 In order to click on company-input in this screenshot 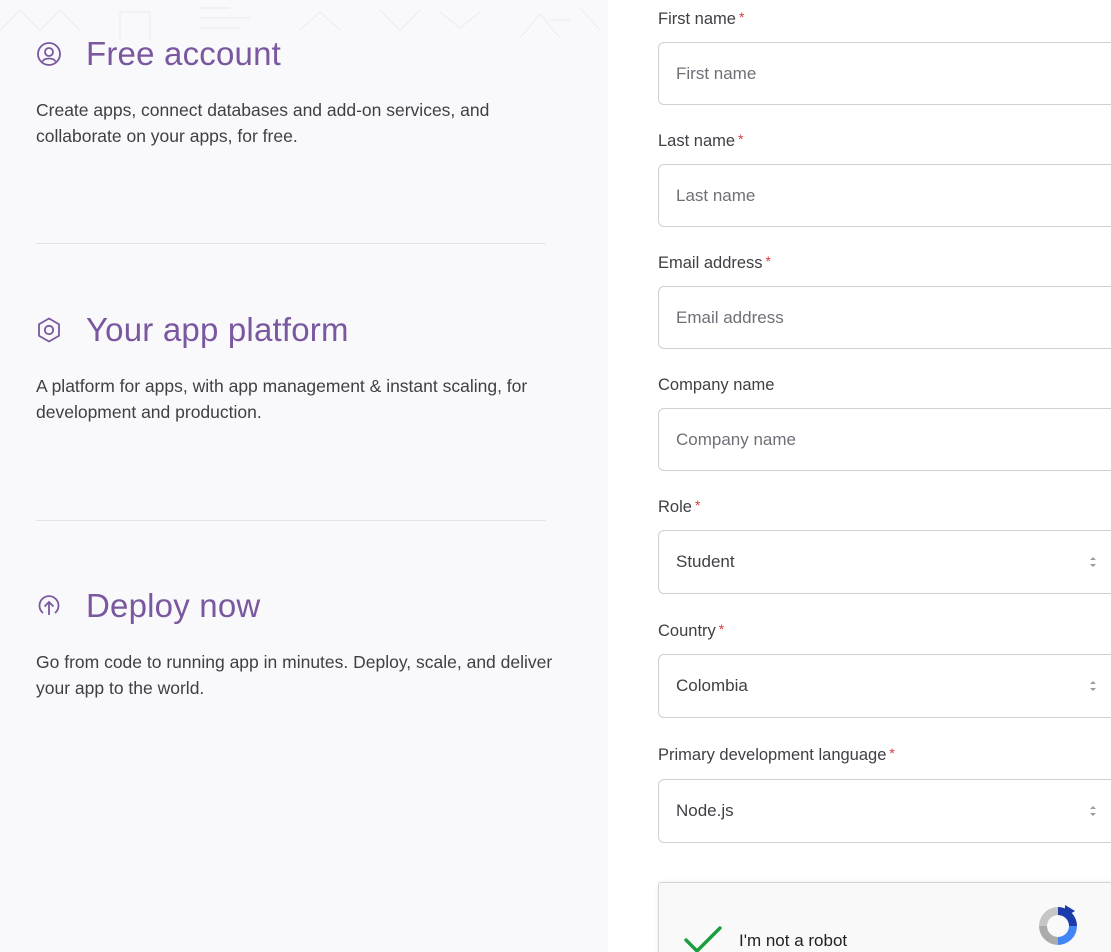, I will do `click(885, 439)`.